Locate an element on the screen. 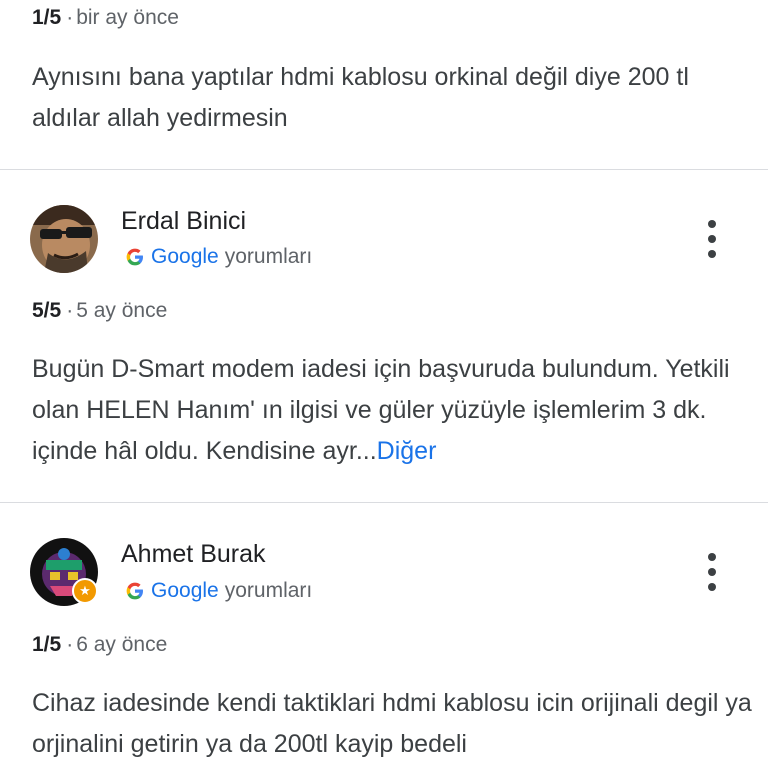 The height and width of the screenshot is (768, 768). author-name: Erdal Binici is located at coordinates (183, 221).